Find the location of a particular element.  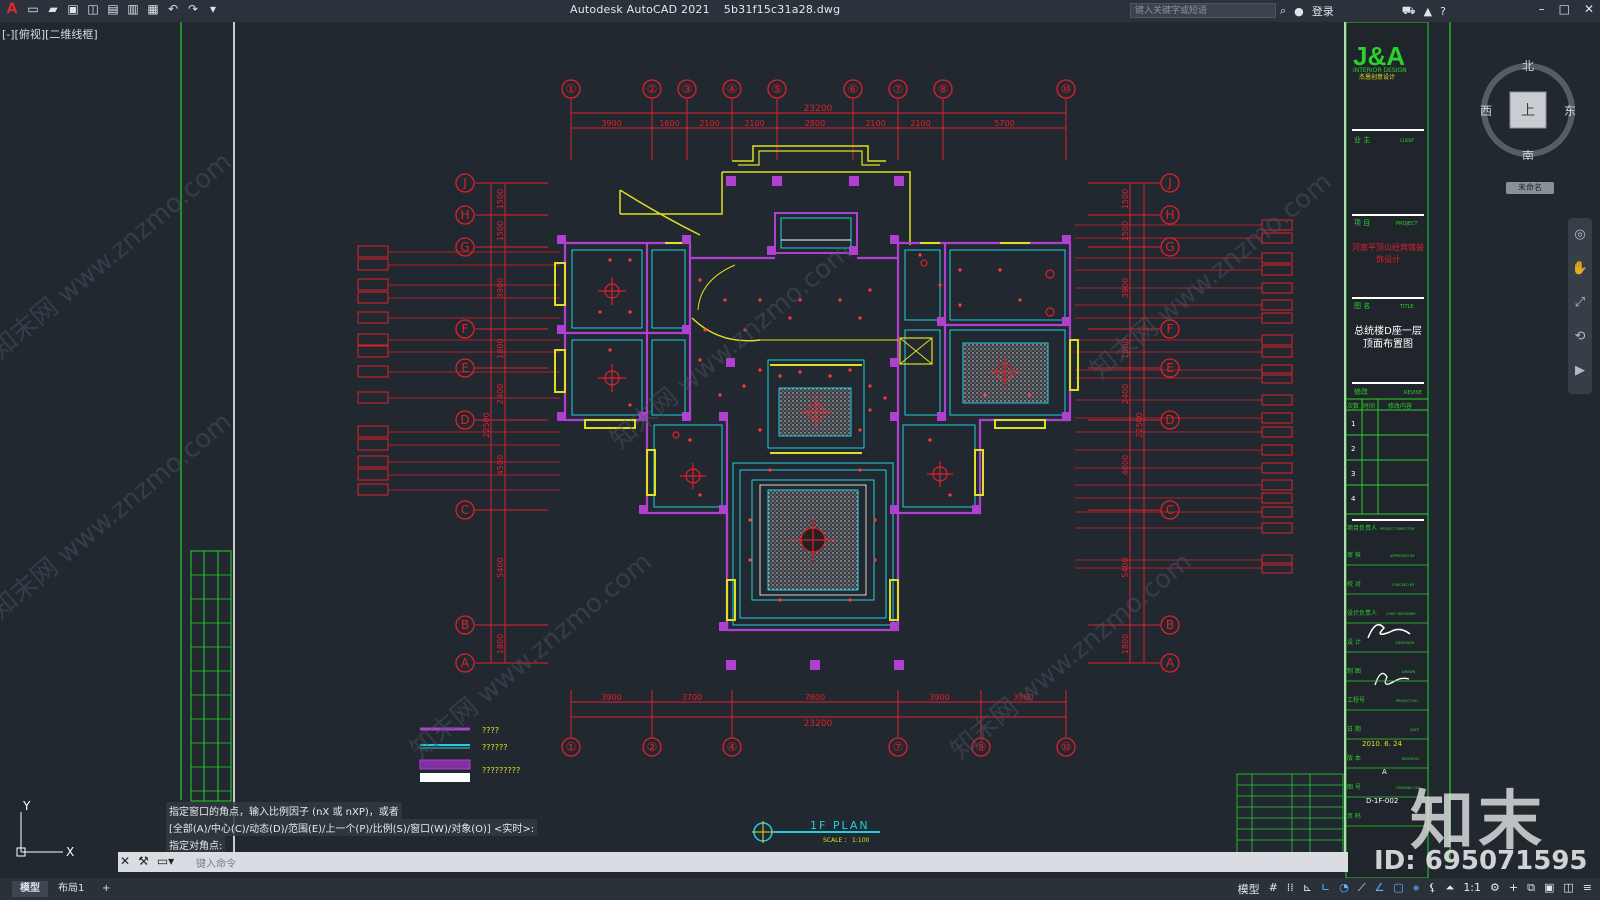

grid-icon: # is located at coordinates (1273, 889).